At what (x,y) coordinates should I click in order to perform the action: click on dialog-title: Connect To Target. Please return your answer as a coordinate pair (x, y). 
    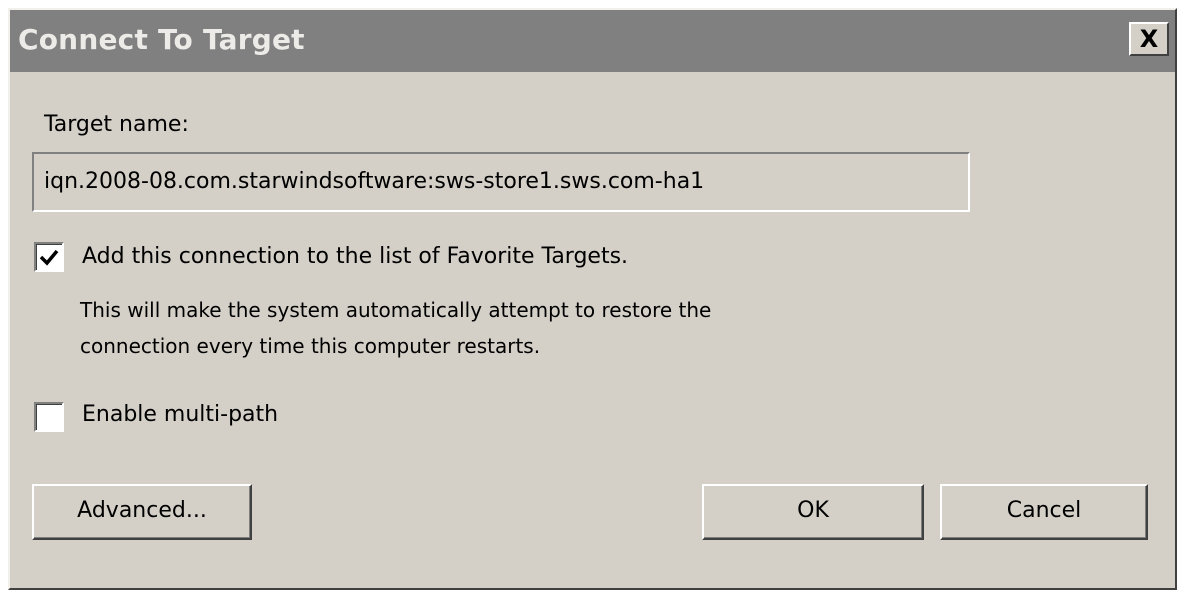
    Looking at the image, I should click on (161, 39).